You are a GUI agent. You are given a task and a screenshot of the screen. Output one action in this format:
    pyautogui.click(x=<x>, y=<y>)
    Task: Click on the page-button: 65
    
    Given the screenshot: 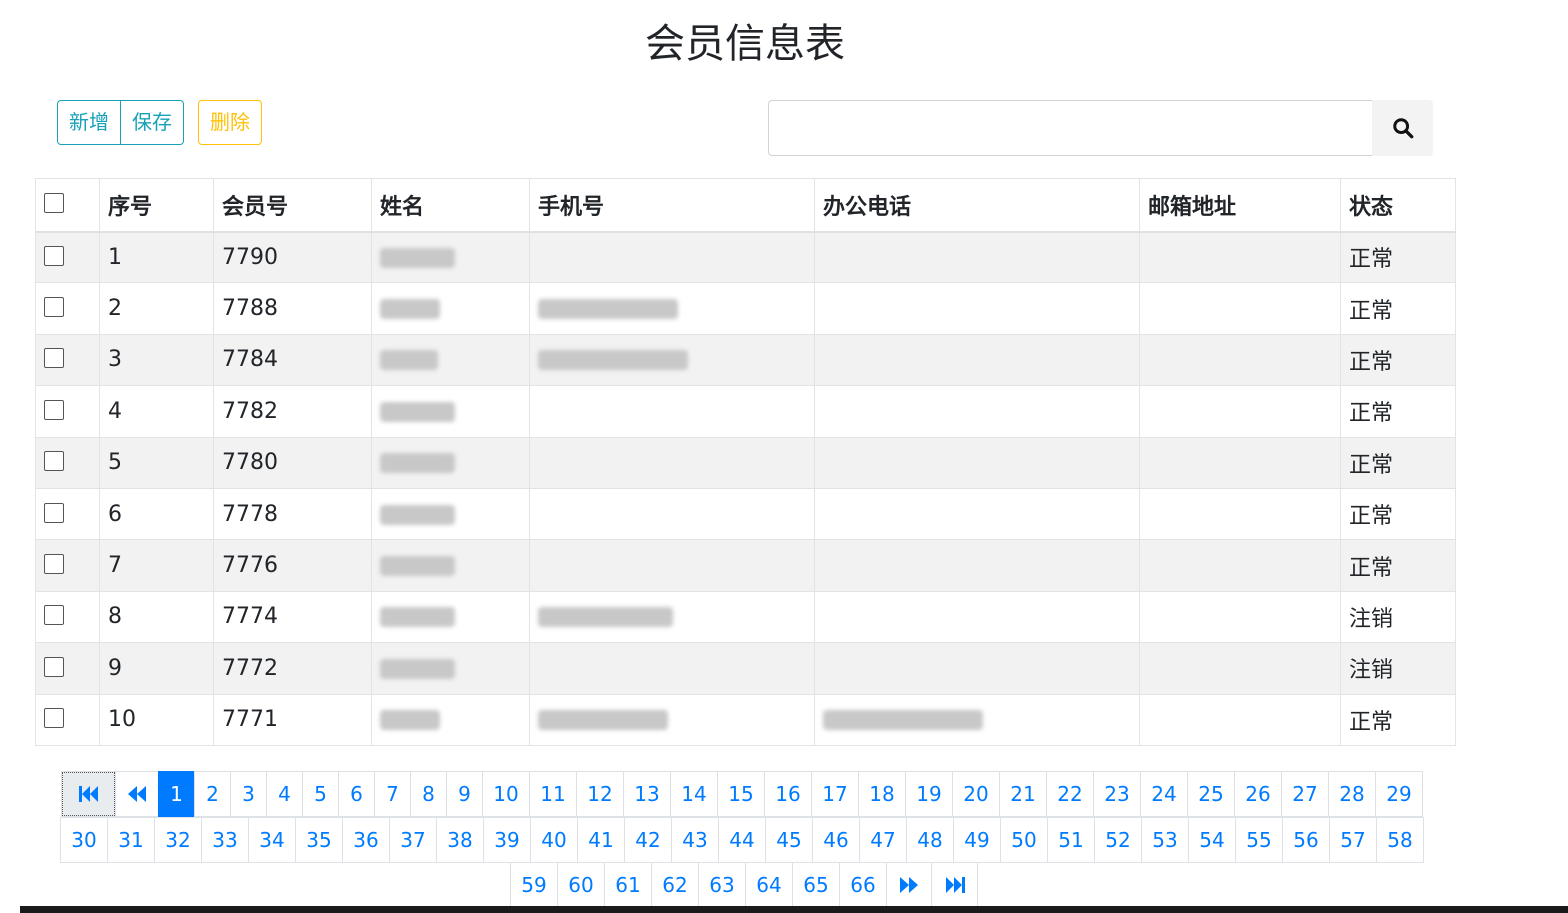 What is the action you would take?
    pyautogui.click(x=816, y=885)
    